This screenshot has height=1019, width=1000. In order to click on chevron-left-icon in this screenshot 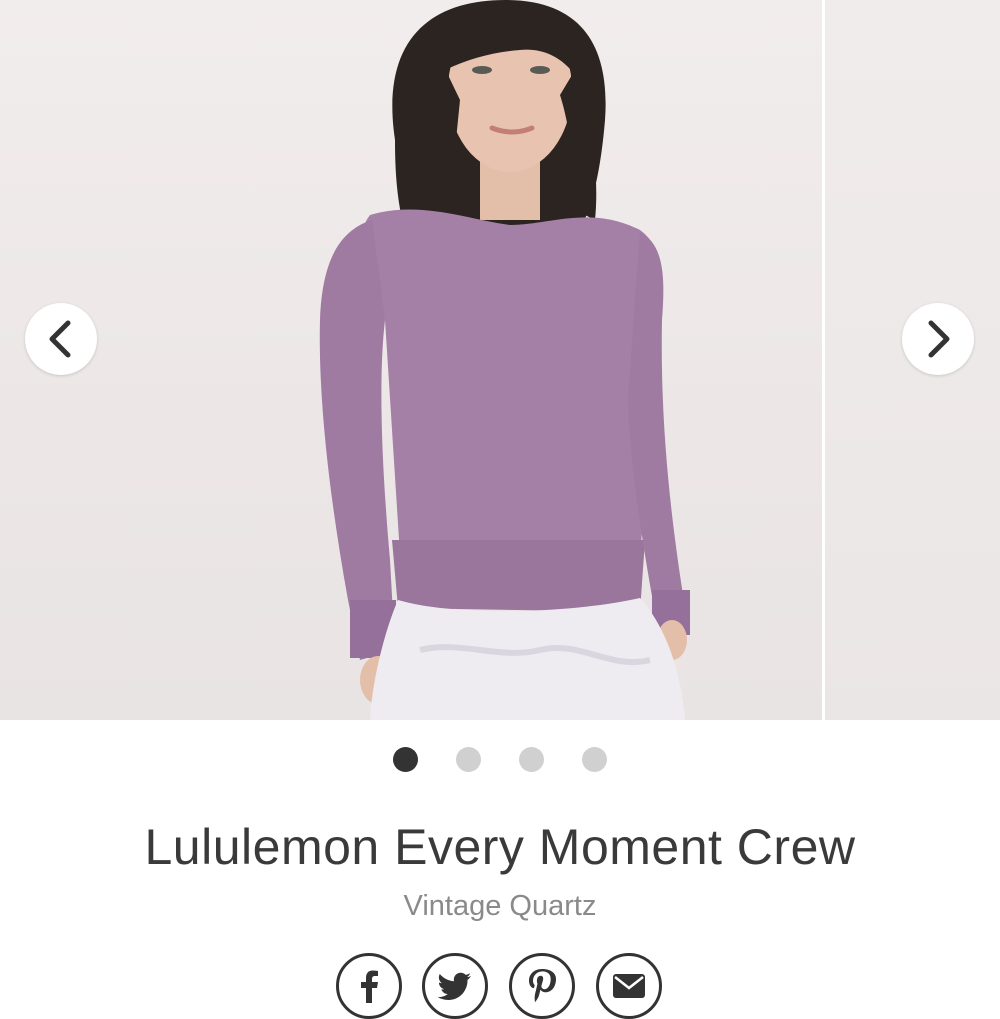, I will do `click(60, 339)`.